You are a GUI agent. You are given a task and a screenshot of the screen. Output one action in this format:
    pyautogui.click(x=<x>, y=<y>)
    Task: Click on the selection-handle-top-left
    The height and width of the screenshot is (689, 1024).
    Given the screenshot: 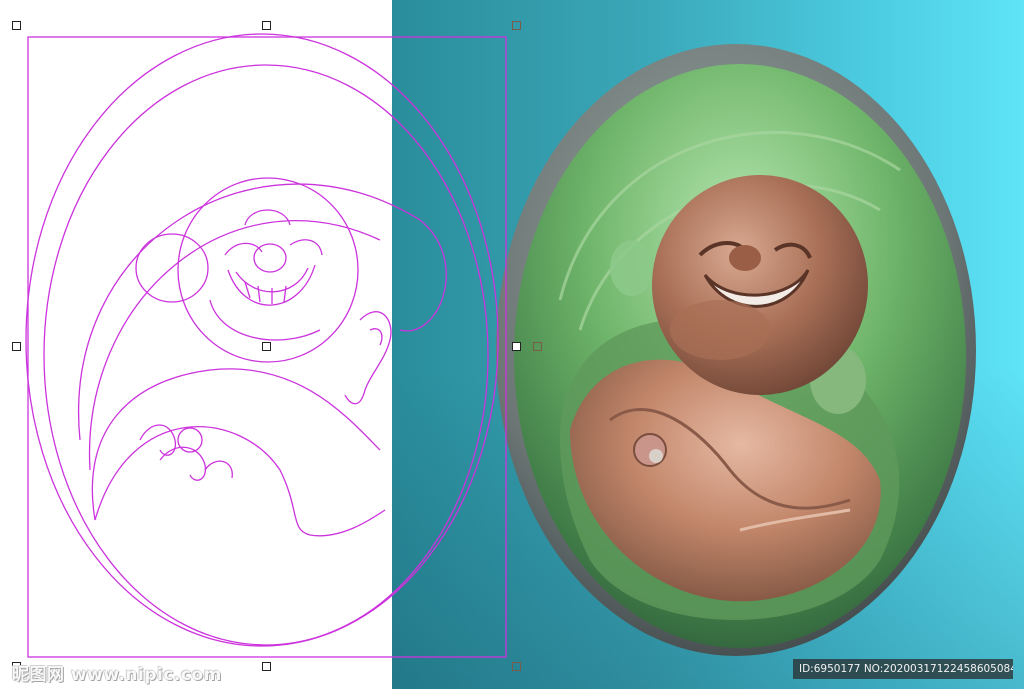 What is the action you would take?
    pyautogui.click(x=16, y=25)
    